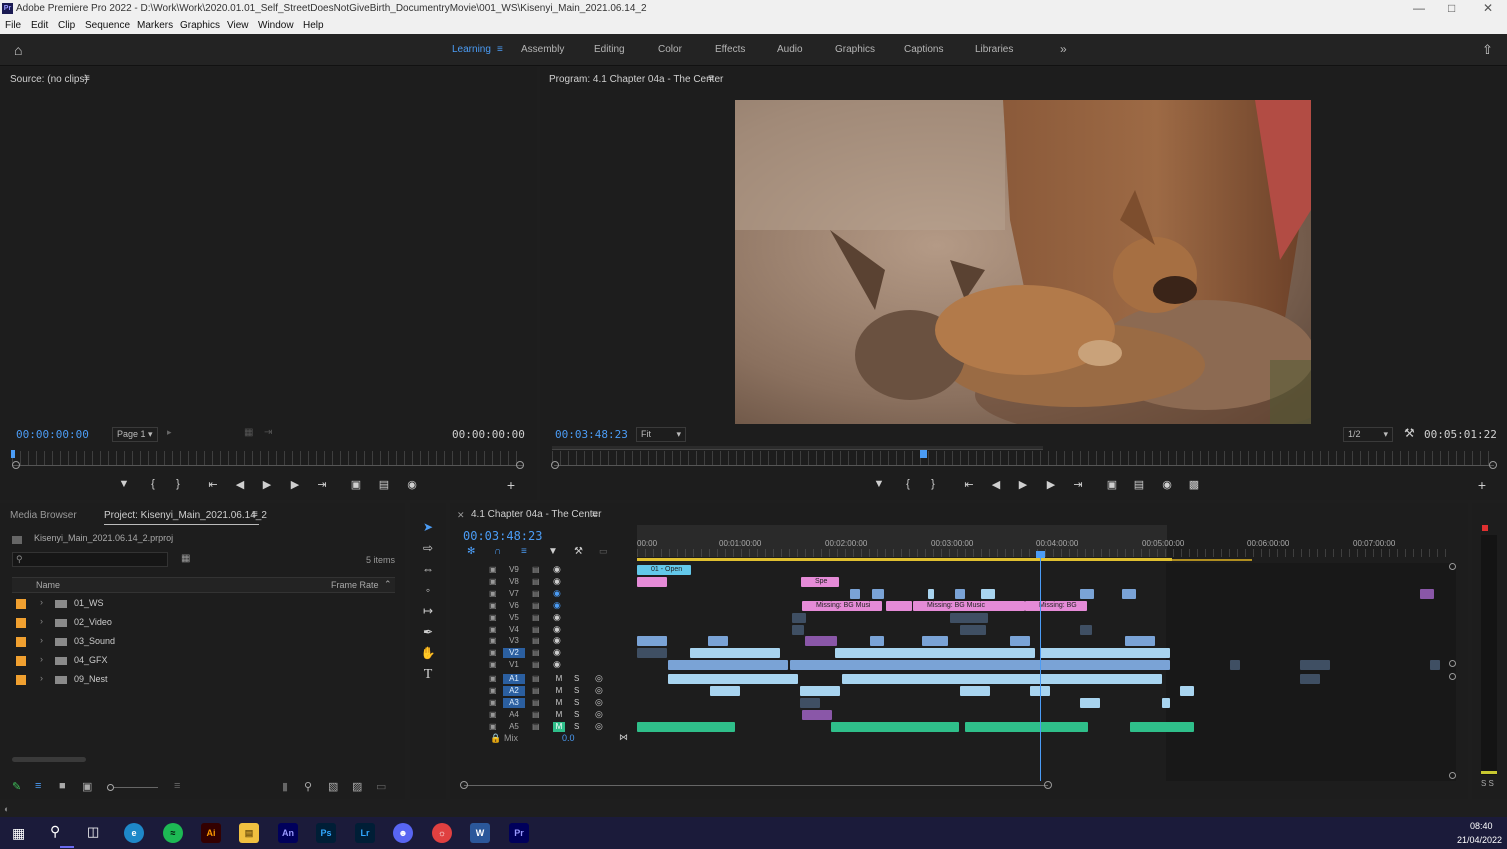 The image size is (1507, 849). Describe the element at coordinates (211, 833) in the screenshot. I see `illustrator-icon: Ai` at that location.